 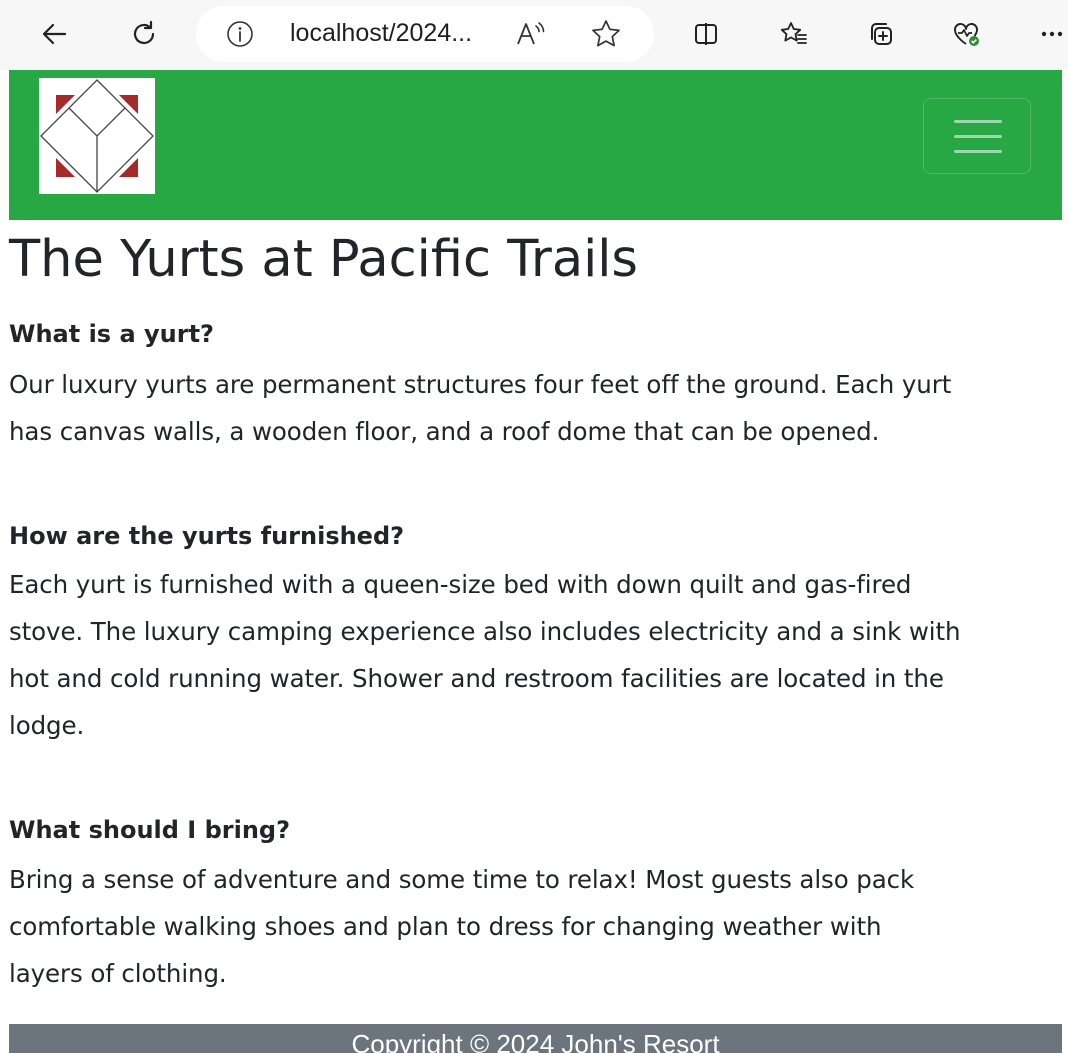 I want to click on favorites-icon, so click(x=794, y=34).